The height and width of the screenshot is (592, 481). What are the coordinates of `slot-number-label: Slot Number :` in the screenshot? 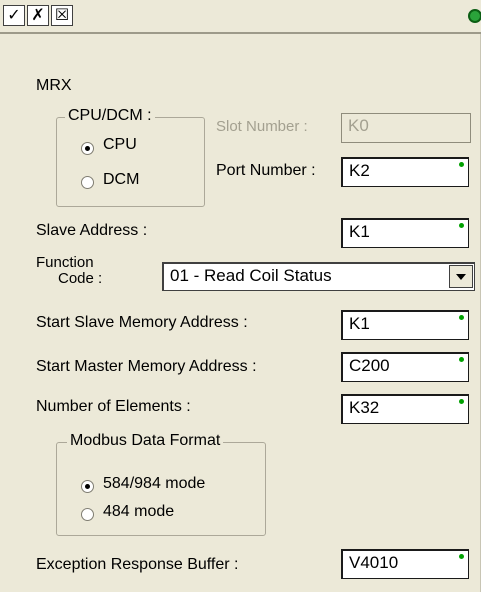 It's located at (262, 126).